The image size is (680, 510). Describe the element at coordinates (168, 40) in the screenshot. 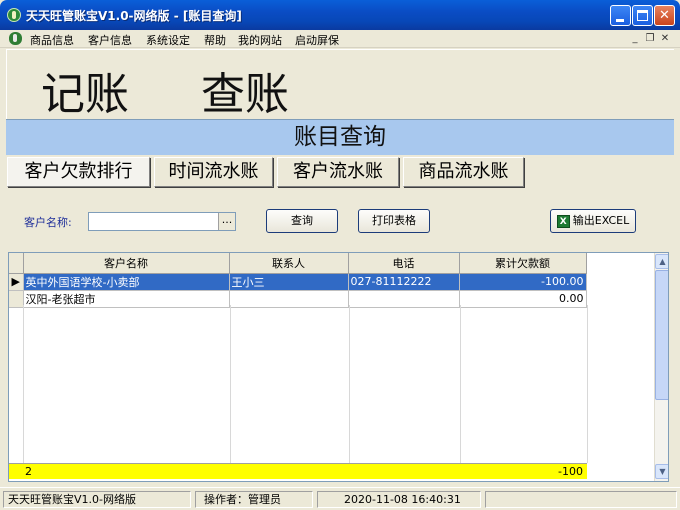

I see `menu-system-settings: 系统设定` at that location.